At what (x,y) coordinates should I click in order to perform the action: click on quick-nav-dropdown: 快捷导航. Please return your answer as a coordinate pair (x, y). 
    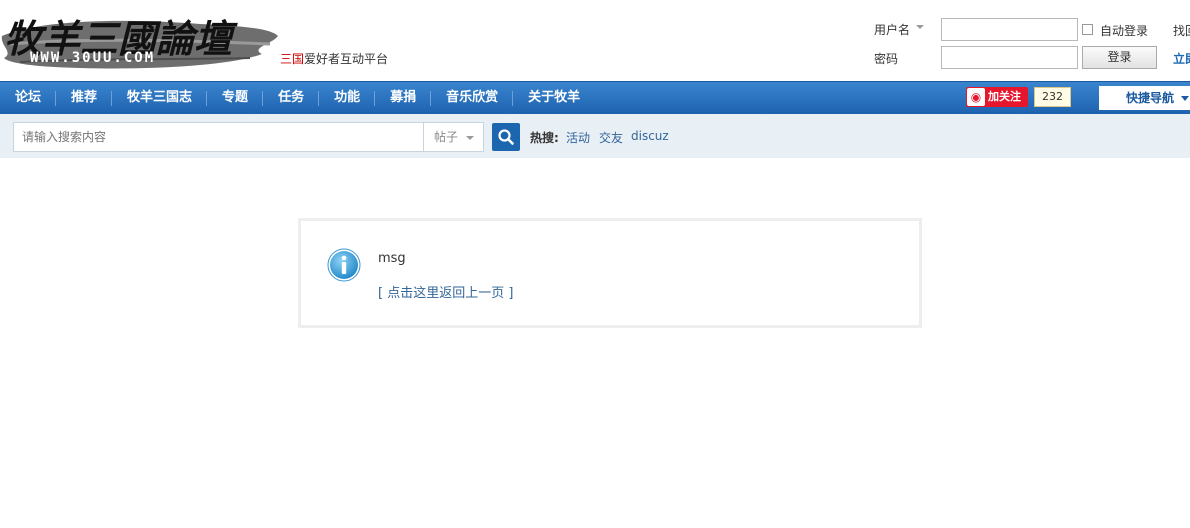
    Looking at the image, I should click on (1144, 98).